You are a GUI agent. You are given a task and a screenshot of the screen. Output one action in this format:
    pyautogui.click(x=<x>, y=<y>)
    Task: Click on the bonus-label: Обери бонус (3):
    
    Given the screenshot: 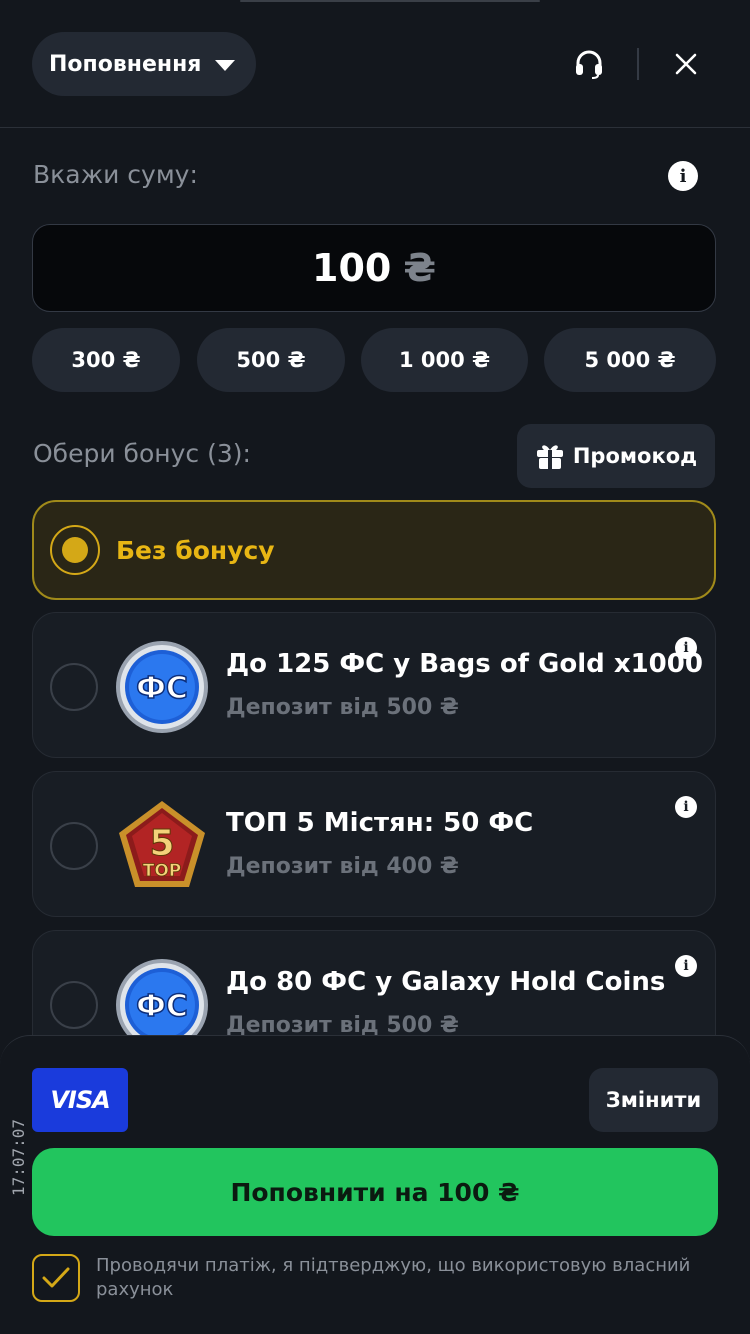 What is the action you would take?
    pyautogui.click(x=142, y=453)
    